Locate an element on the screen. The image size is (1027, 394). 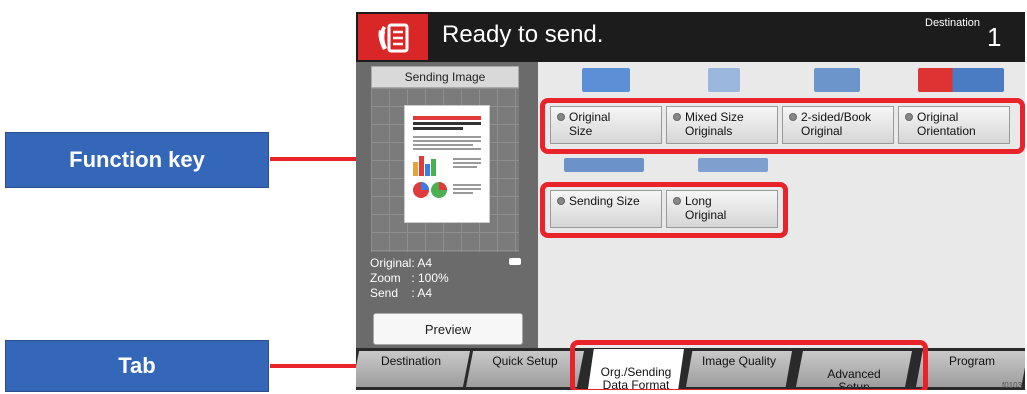
tab-destination: Destination is located at coordinates (413, 369).